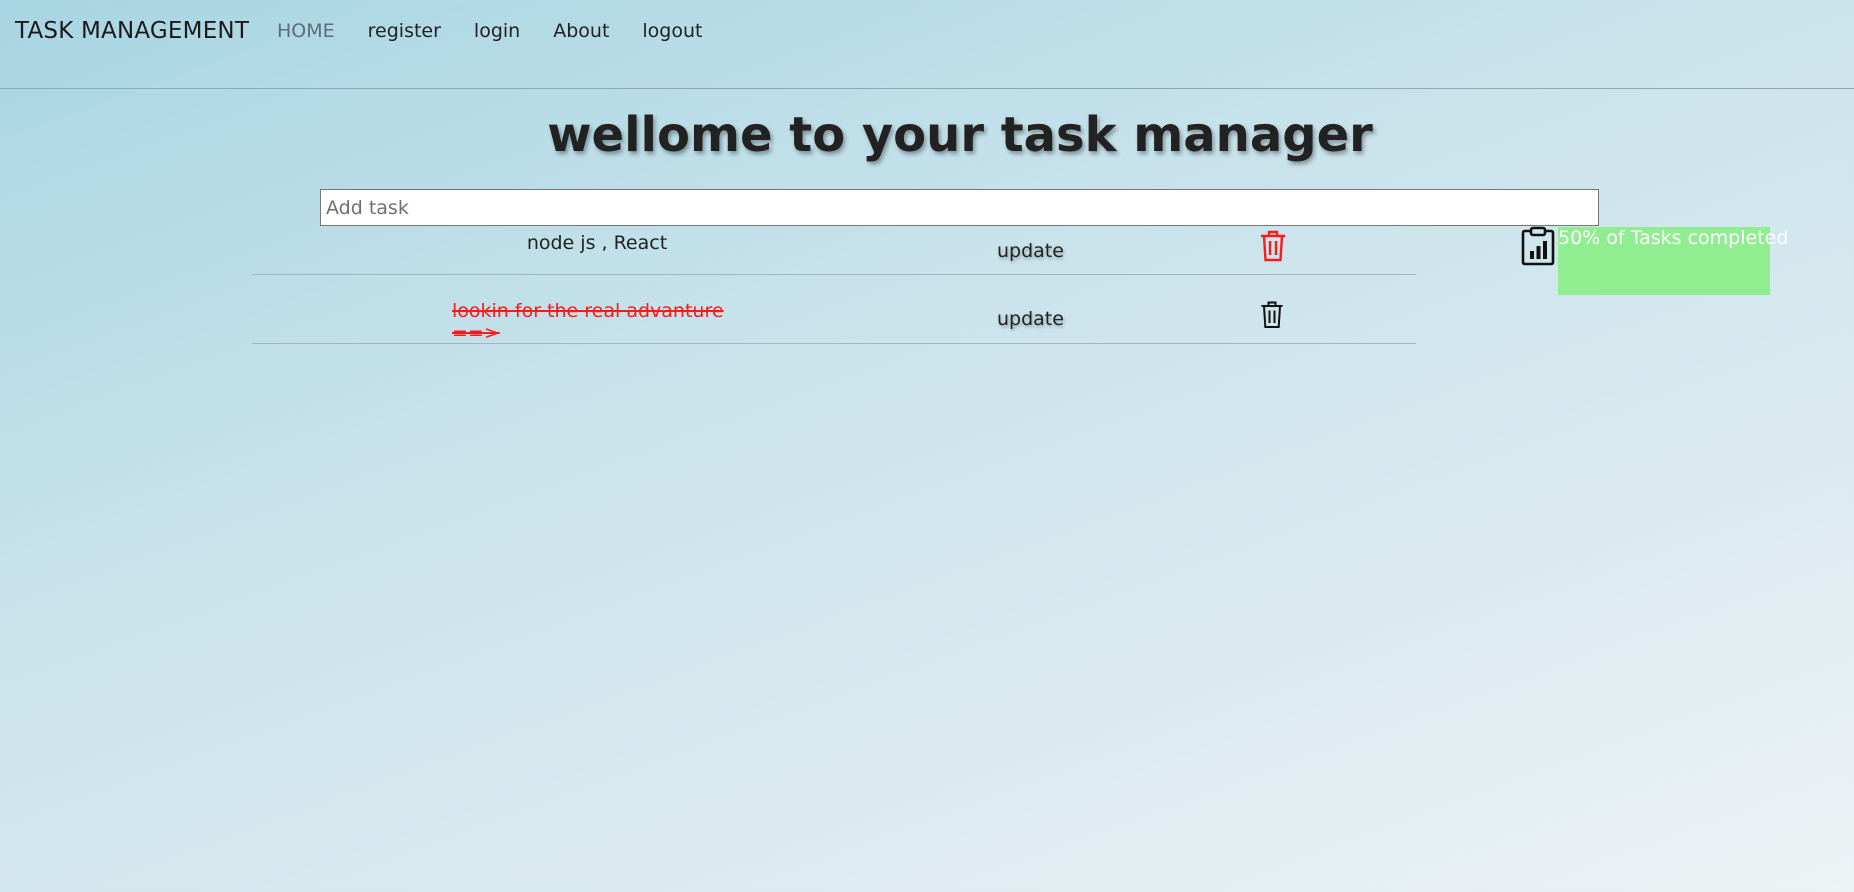 The width and height of the screenshot is (1854, 892). Describe the element at coordinates (959, 207) in the screenshot. I see `add-task-input` at that location.